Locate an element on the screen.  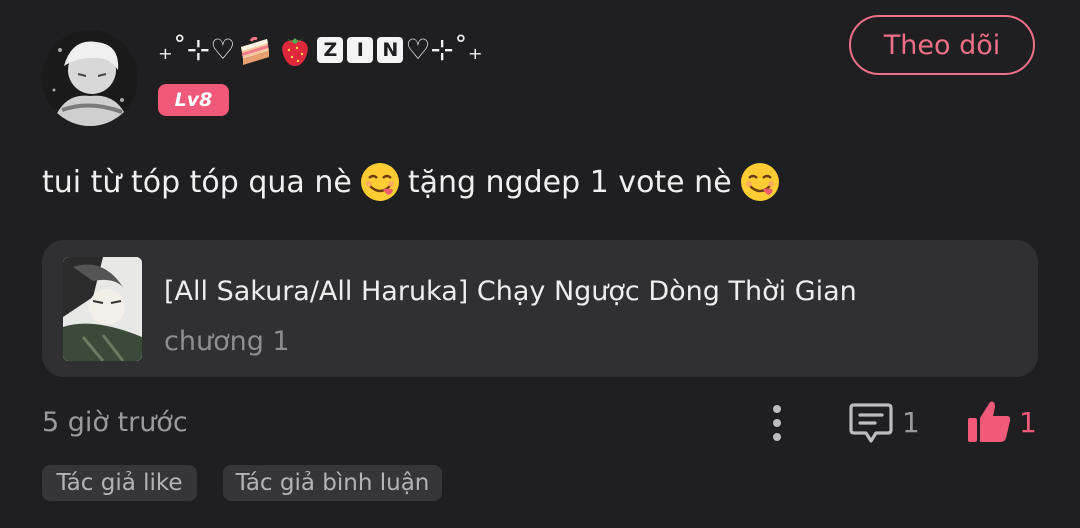
timestamp: 5 giờ trước is located at coordinates (115, 422).